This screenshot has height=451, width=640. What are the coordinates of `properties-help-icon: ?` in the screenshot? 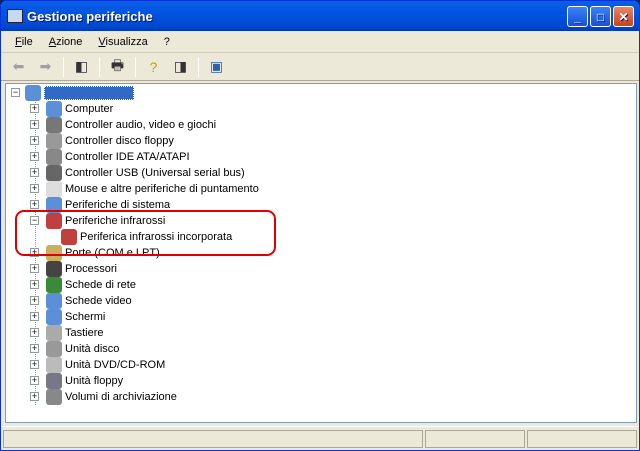 It's located at (153, 67).